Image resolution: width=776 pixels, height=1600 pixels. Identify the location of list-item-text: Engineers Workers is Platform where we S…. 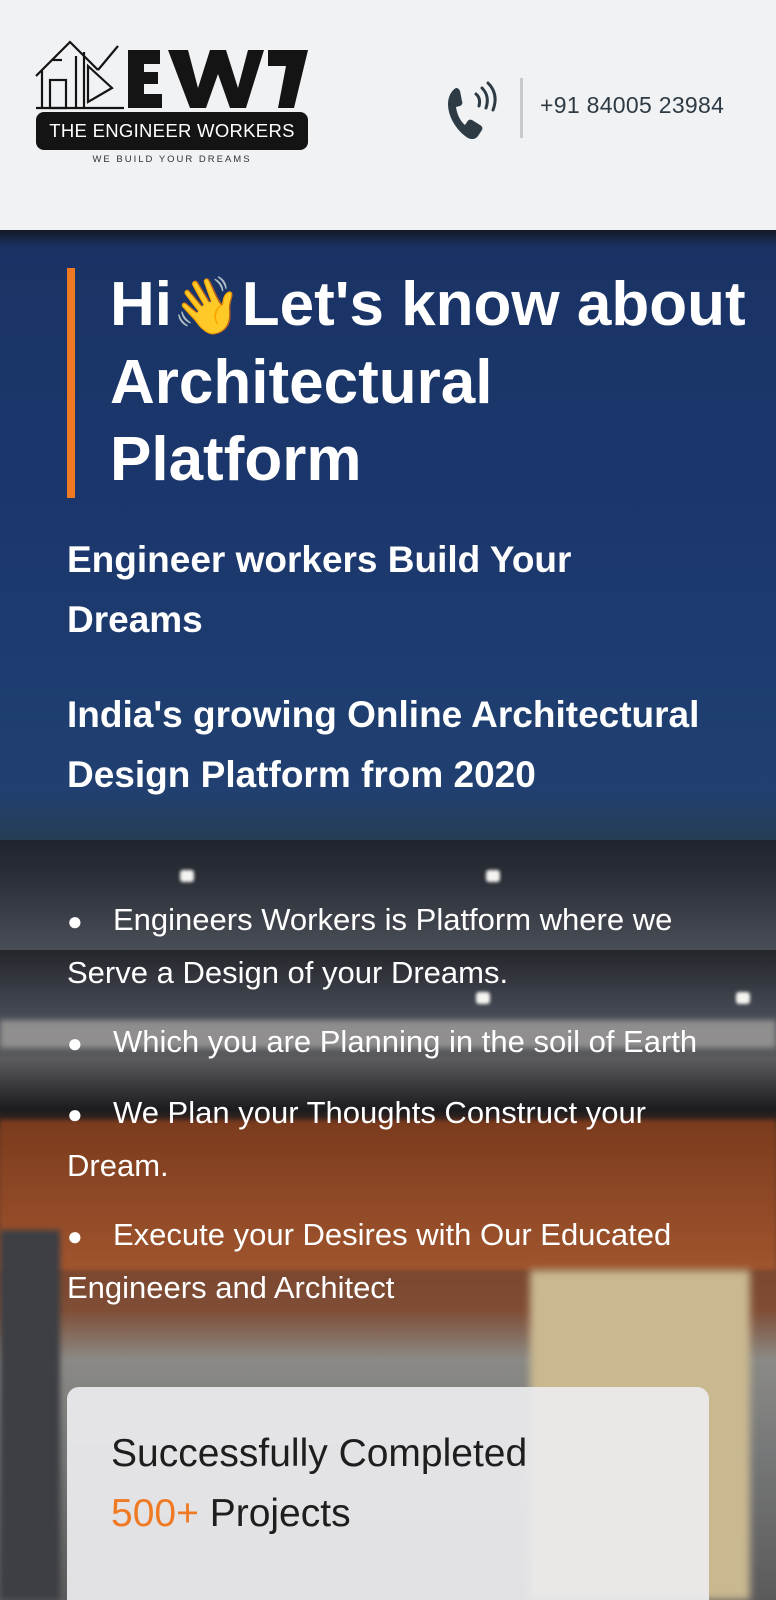
(370, 946).